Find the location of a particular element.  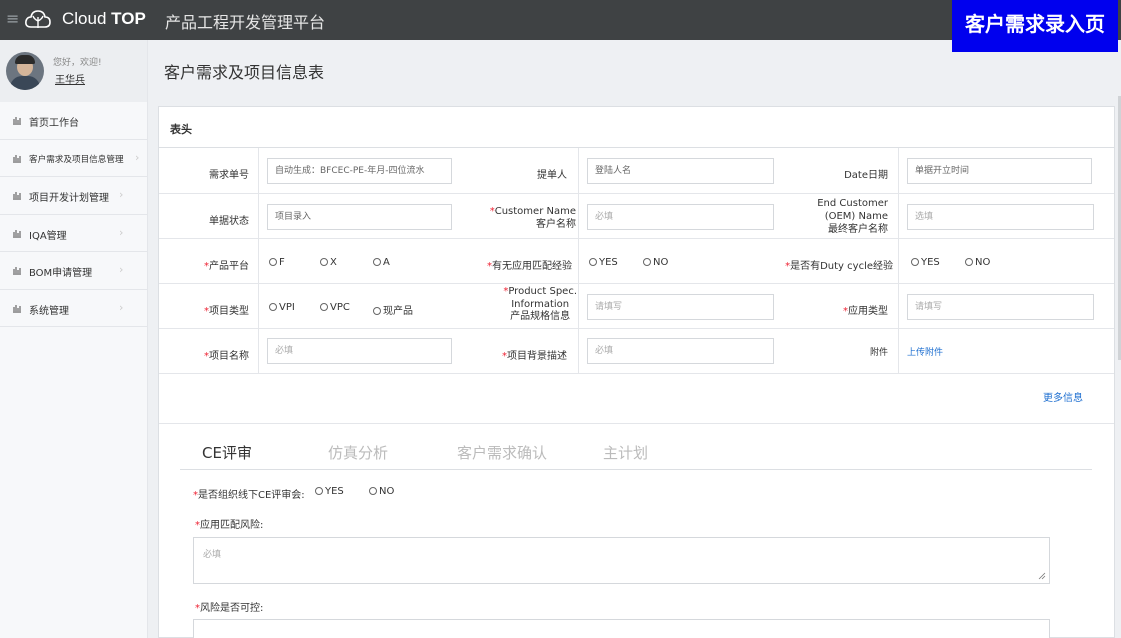

user-box: 您好，欢迎! 王华兵 is located at coordinates (73, 71).